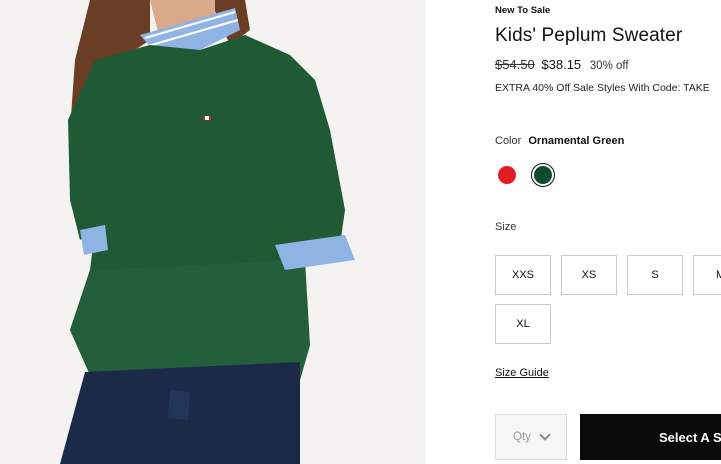  What do you see at coordinates (506, 227) in the screenshot?
I see `size-label: Size` at bounding box center [506, 227].